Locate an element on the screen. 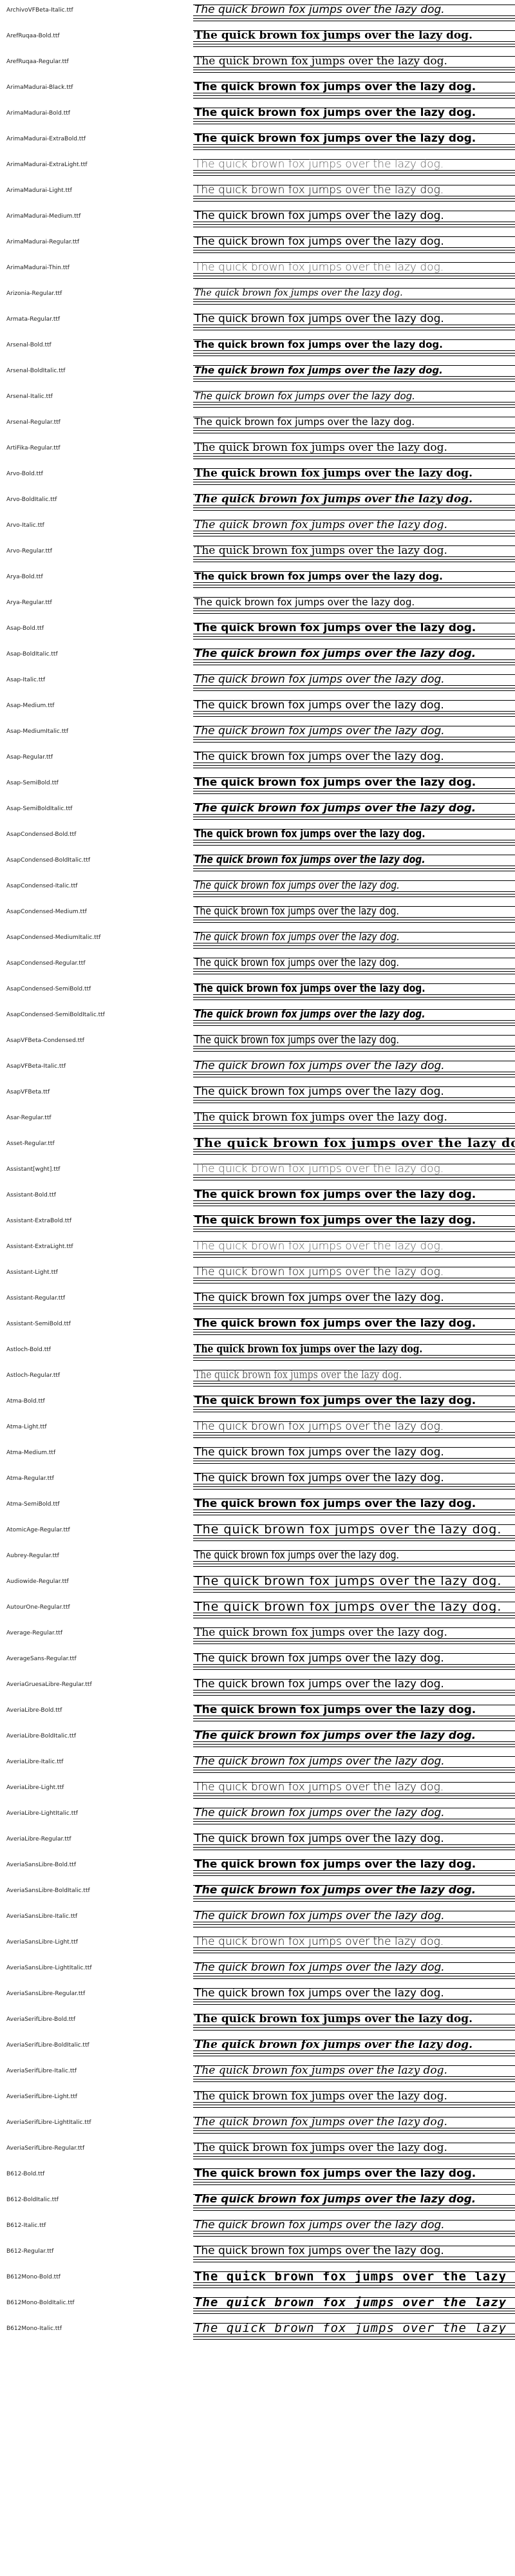 The height and width of the screenshot is (2576, 515). font-file-name: ArimaMadurai-ExtraLight.ttf is located at coordinates (47, 165).